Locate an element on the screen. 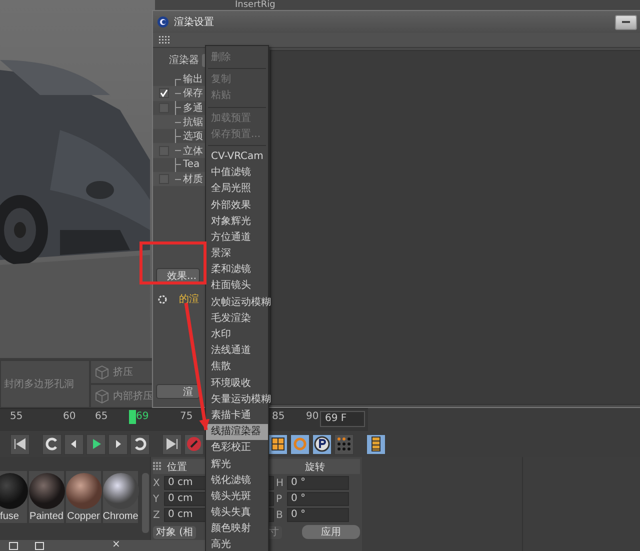 This screenshot has height=551, width=640. material-name: fuse is located at coordinates (9, 517).